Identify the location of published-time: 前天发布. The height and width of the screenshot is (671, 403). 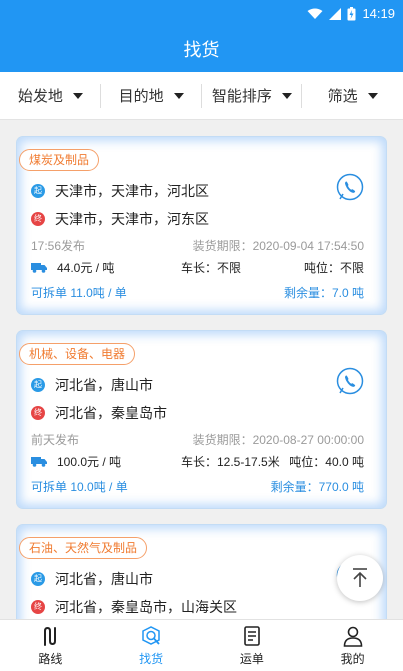
(55, 440).